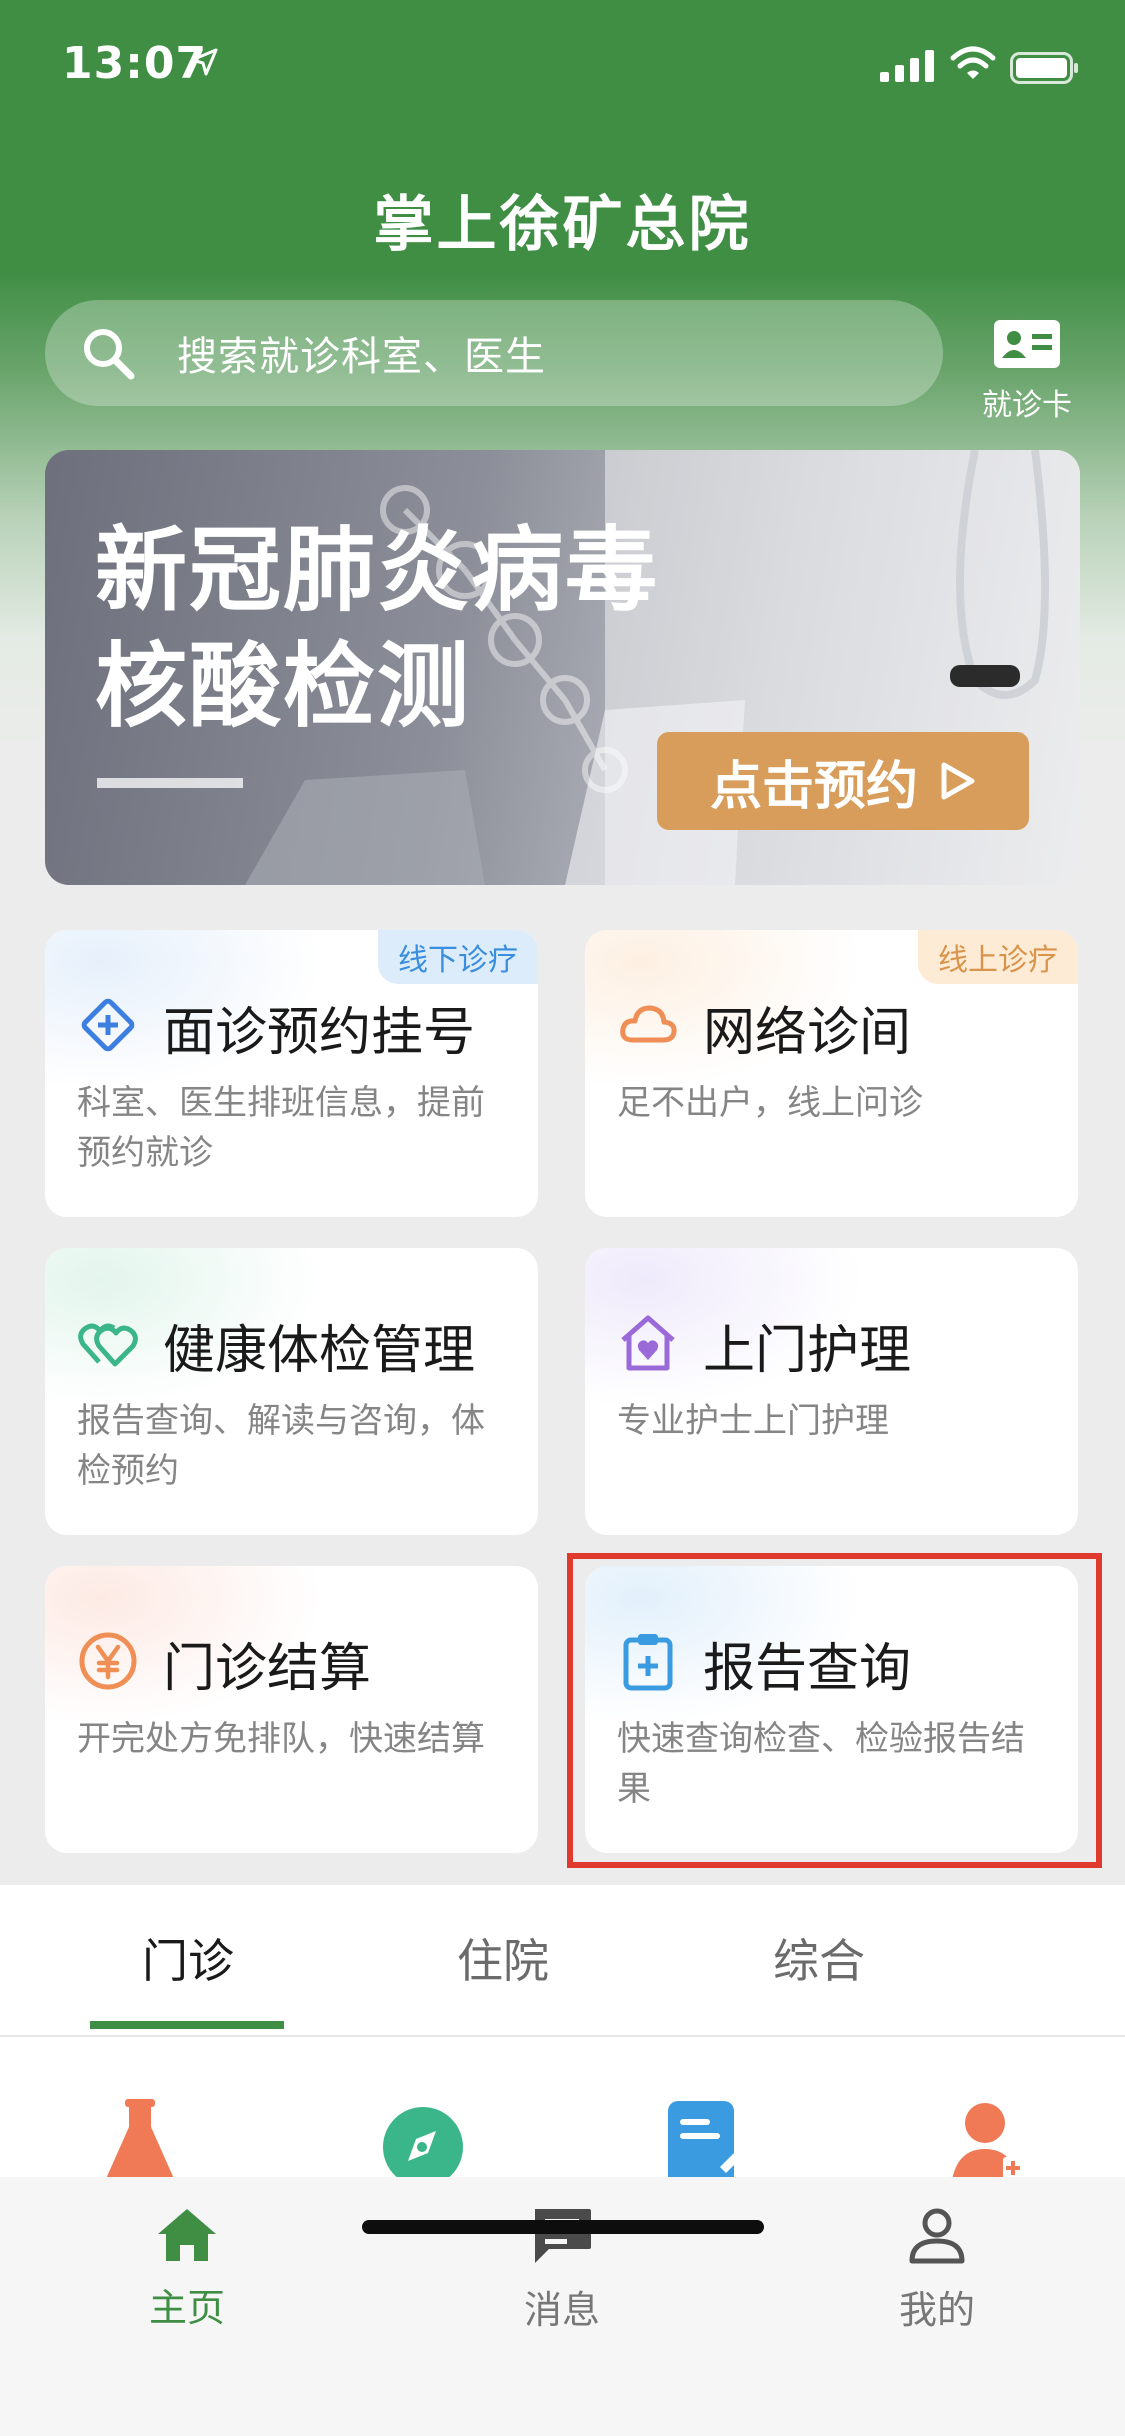 The image size is (1125, 2436). What do you see at coordinates (108, 1025) in the screenshot?
I see `diamond-plus-icon` at bounding box center [108, 1025].